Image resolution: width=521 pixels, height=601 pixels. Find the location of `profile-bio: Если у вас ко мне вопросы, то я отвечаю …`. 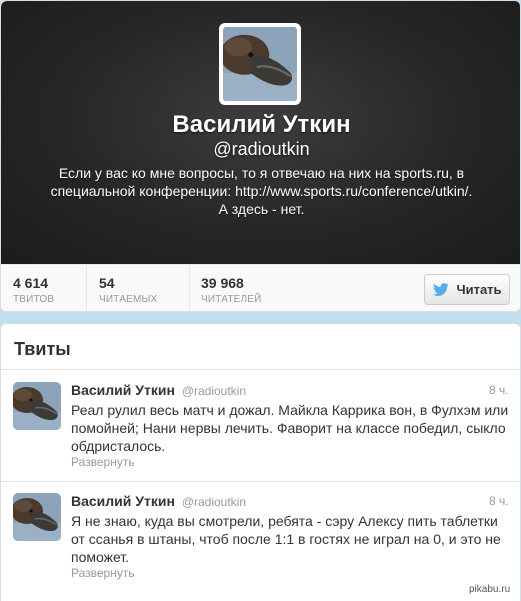

profile-bio: Если у вас ко мне вопросы, то я отвечаю … is located at coordinates (261, 191).